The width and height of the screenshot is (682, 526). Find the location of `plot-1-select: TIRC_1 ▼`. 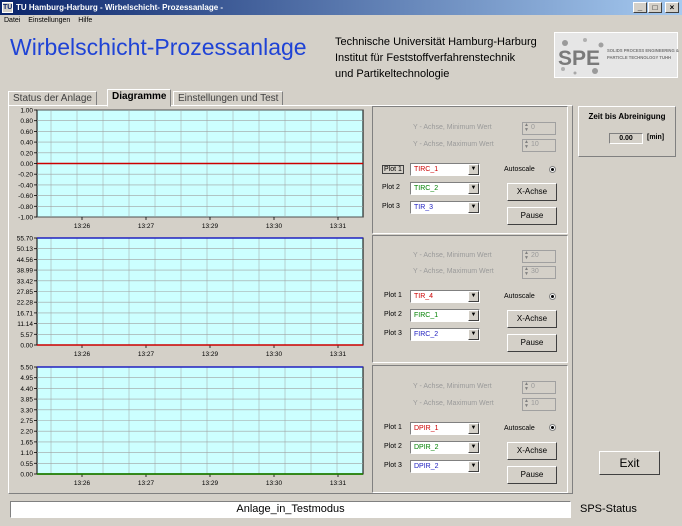

plot-1-select: TIRC_1 ▼ is located at coordinates (445, 169).